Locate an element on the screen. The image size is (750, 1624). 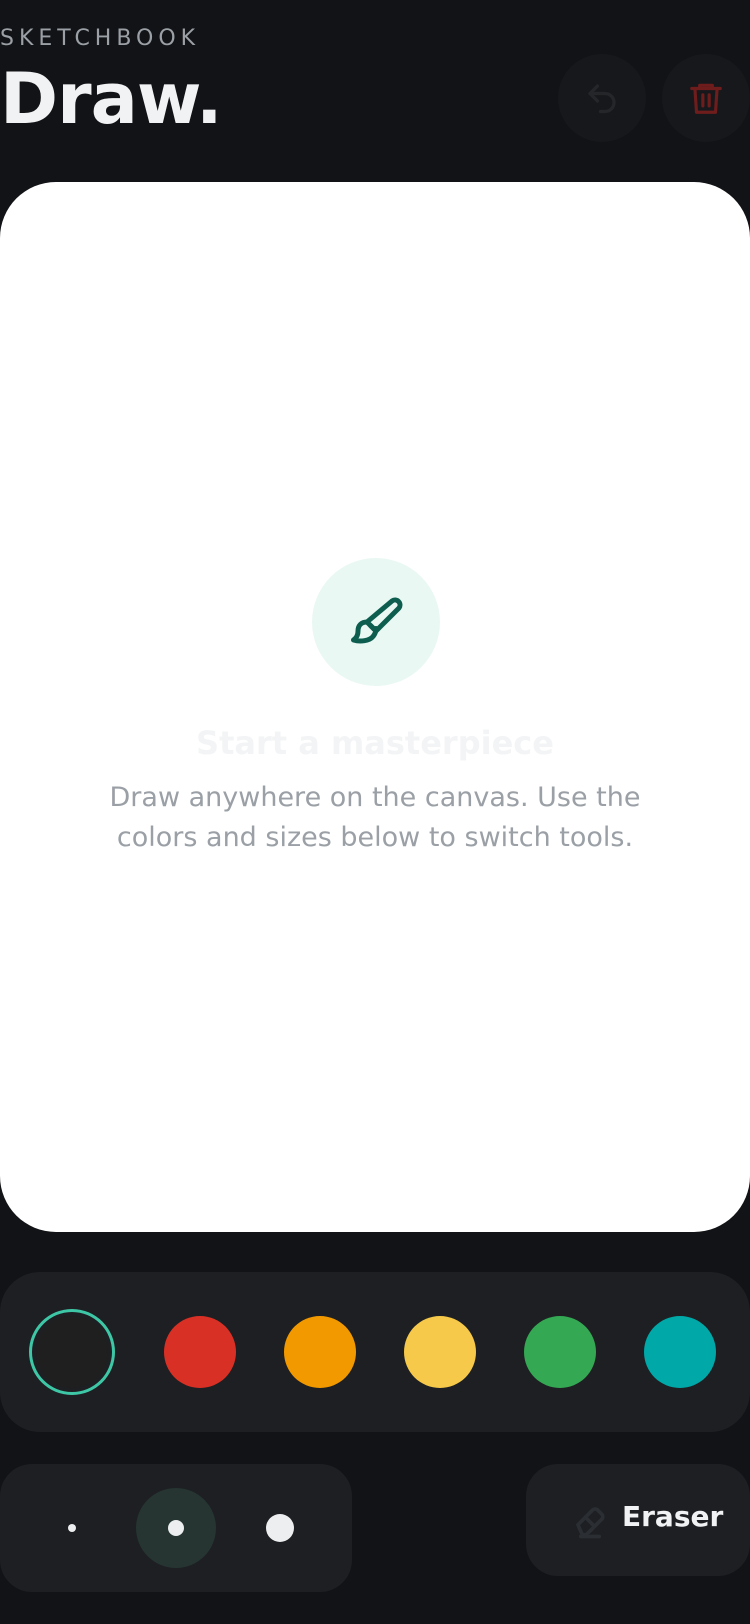
brush-size-picker is located at coordinates (176, 1528).